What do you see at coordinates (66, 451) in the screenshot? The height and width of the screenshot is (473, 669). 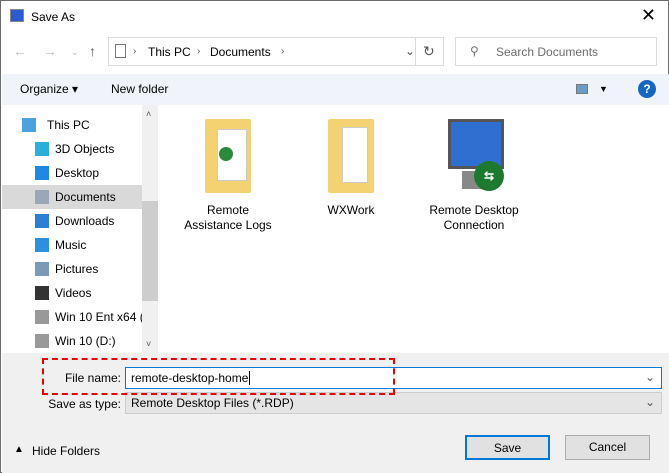 I see `hide-folders-button: Hide Folders` at bounding box center [66, 451].